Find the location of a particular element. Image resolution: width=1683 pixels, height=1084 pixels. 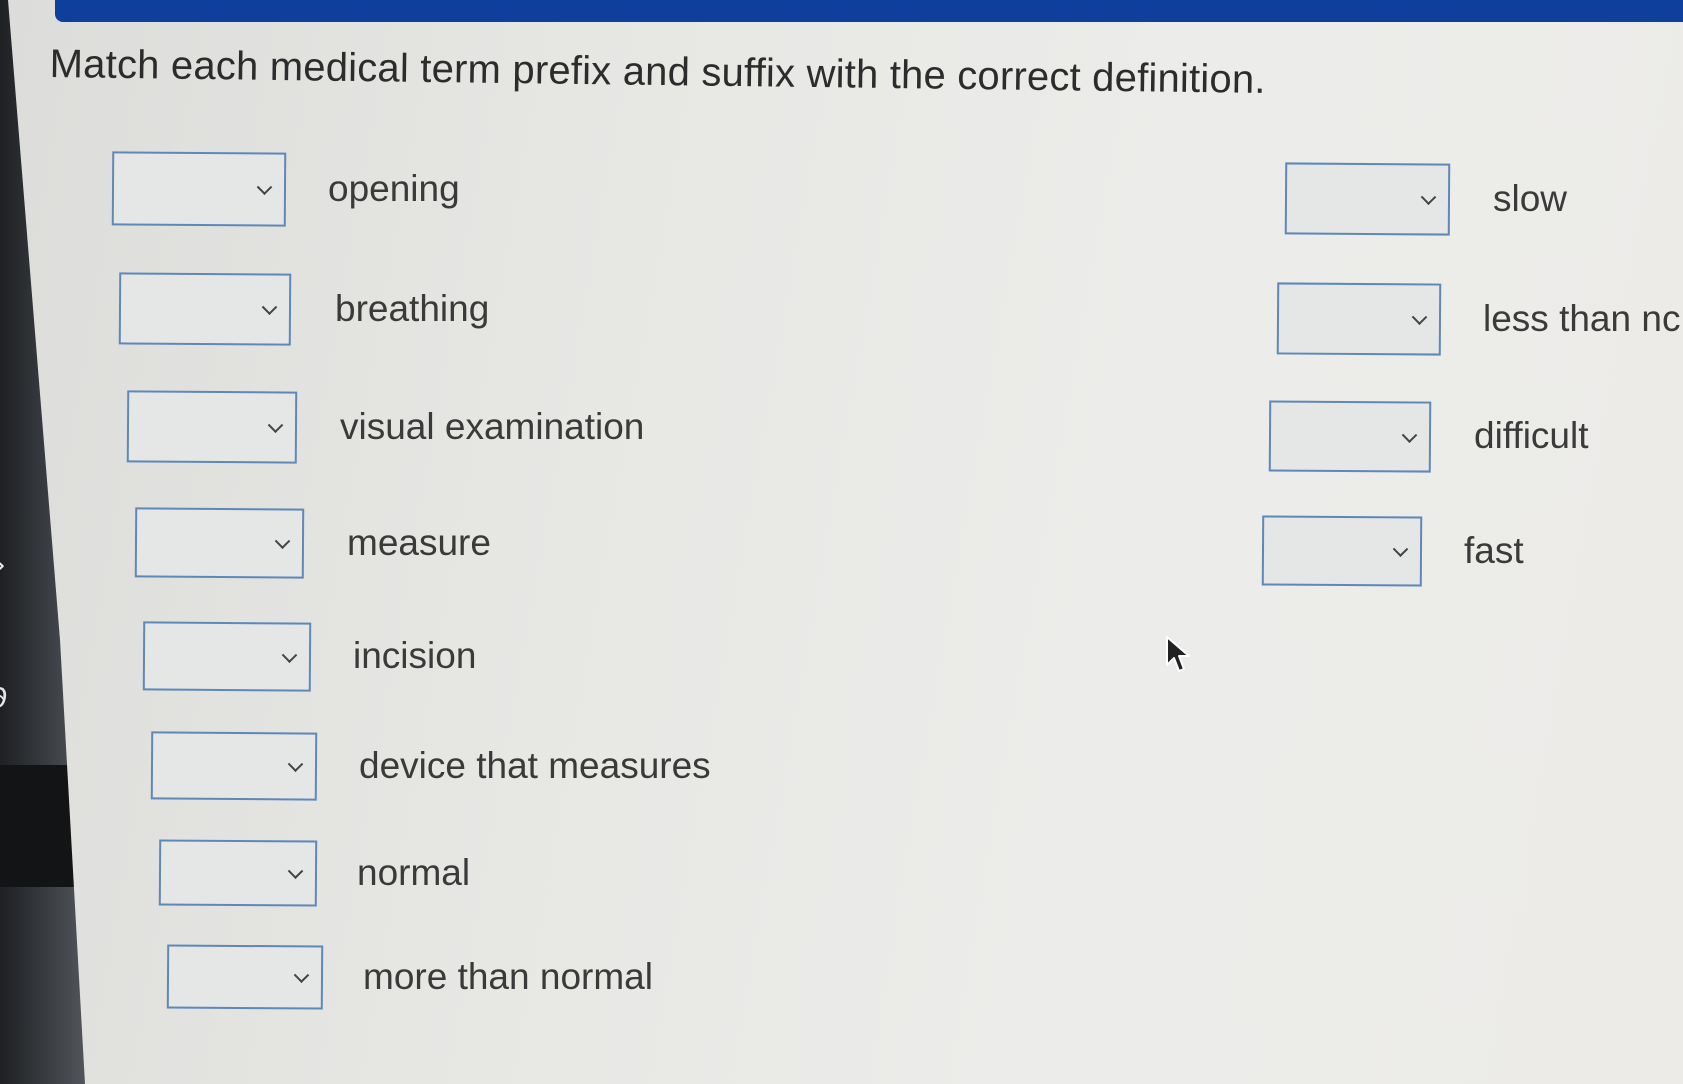

definition-label: opening is located at coordinates (394, 188).